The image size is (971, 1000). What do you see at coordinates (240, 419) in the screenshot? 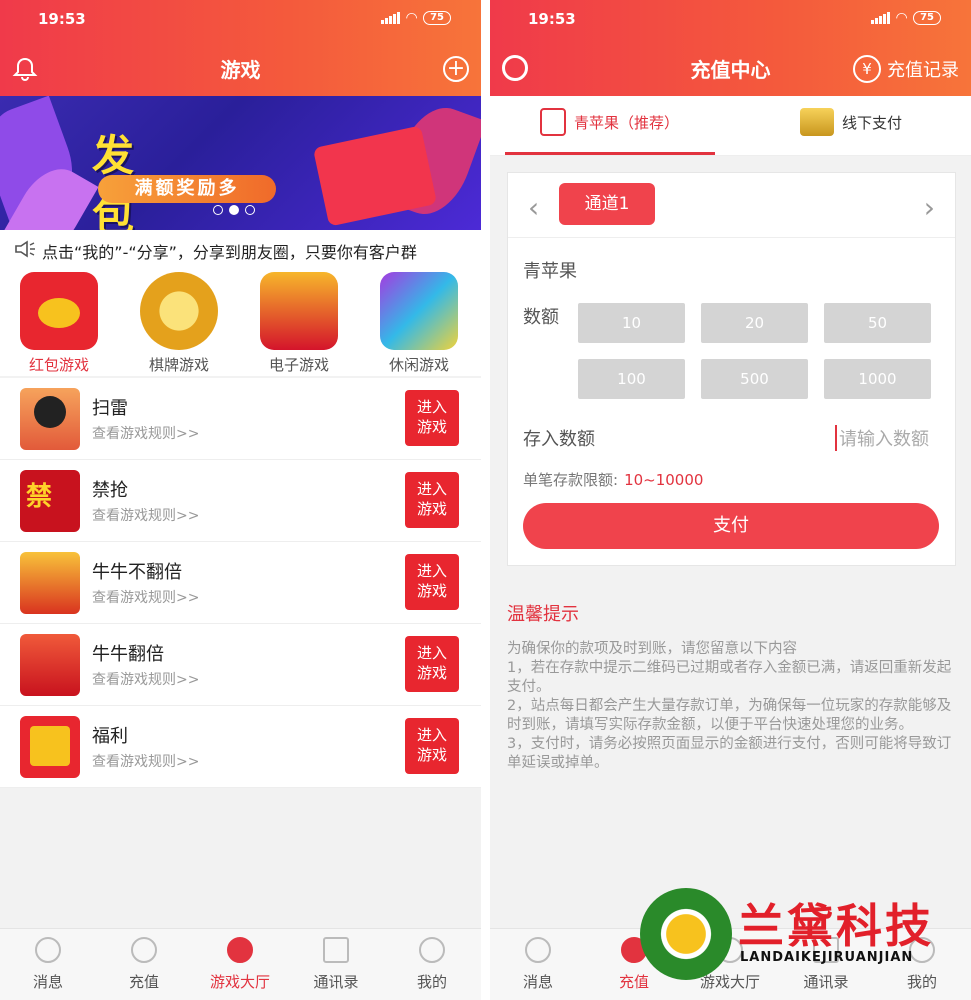
I see `list-item: 扫雷 查看游戏规则>> 进入 游戏` at bounding box center [240, 419].